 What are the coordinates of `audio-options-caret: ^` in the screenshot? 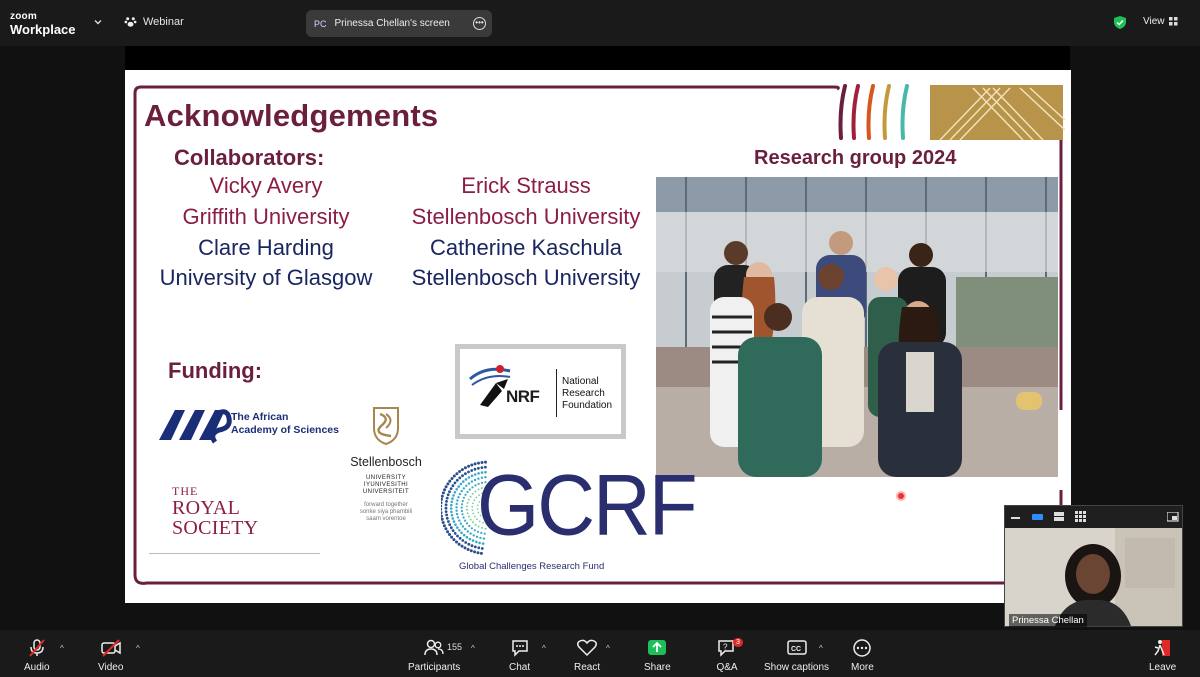 It's located at (62, 648).